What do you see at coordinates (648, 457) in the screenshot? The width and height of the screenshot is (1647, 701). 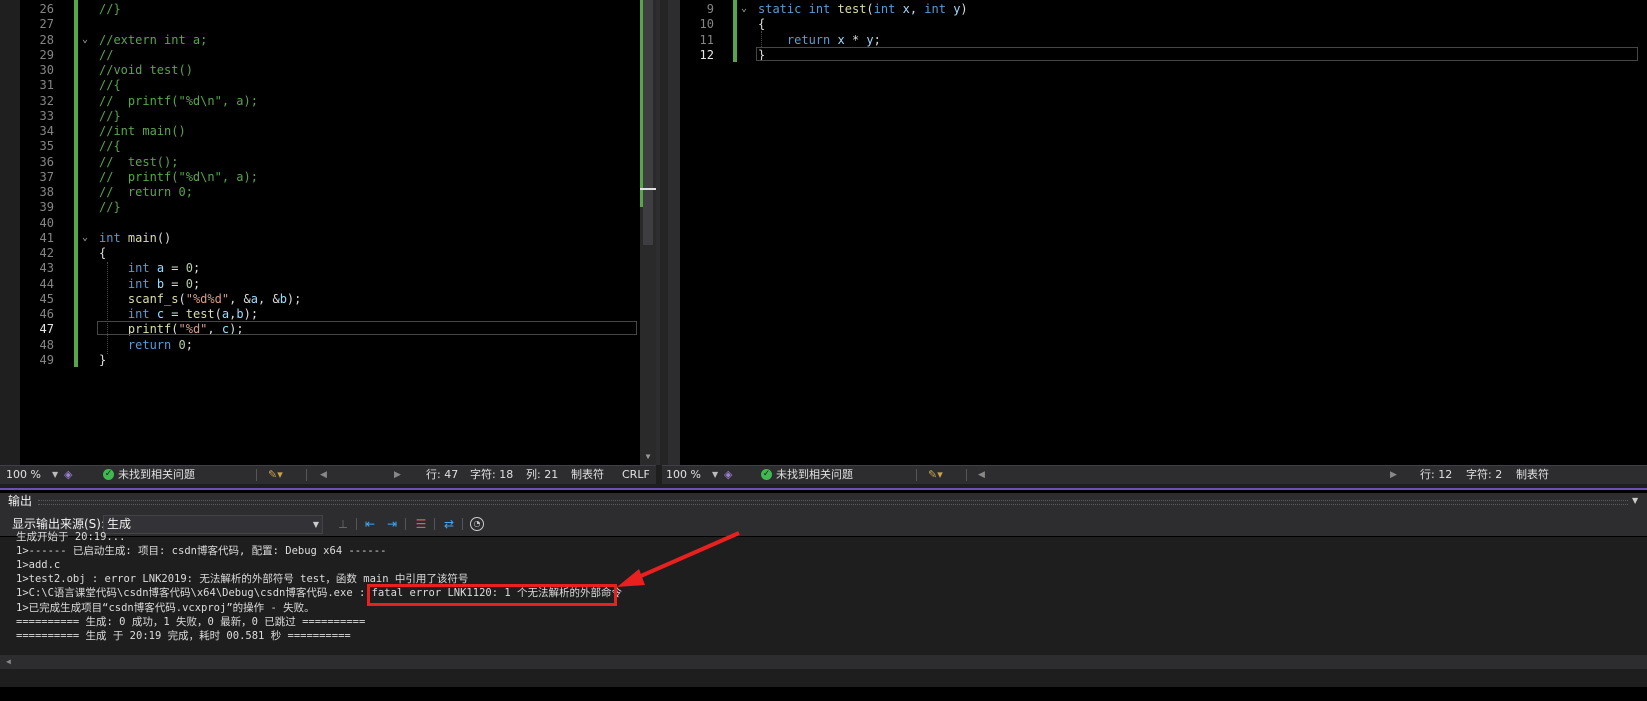 I see `scroll-down-arrow-icon: ▼` at bounding box center [648, 457].